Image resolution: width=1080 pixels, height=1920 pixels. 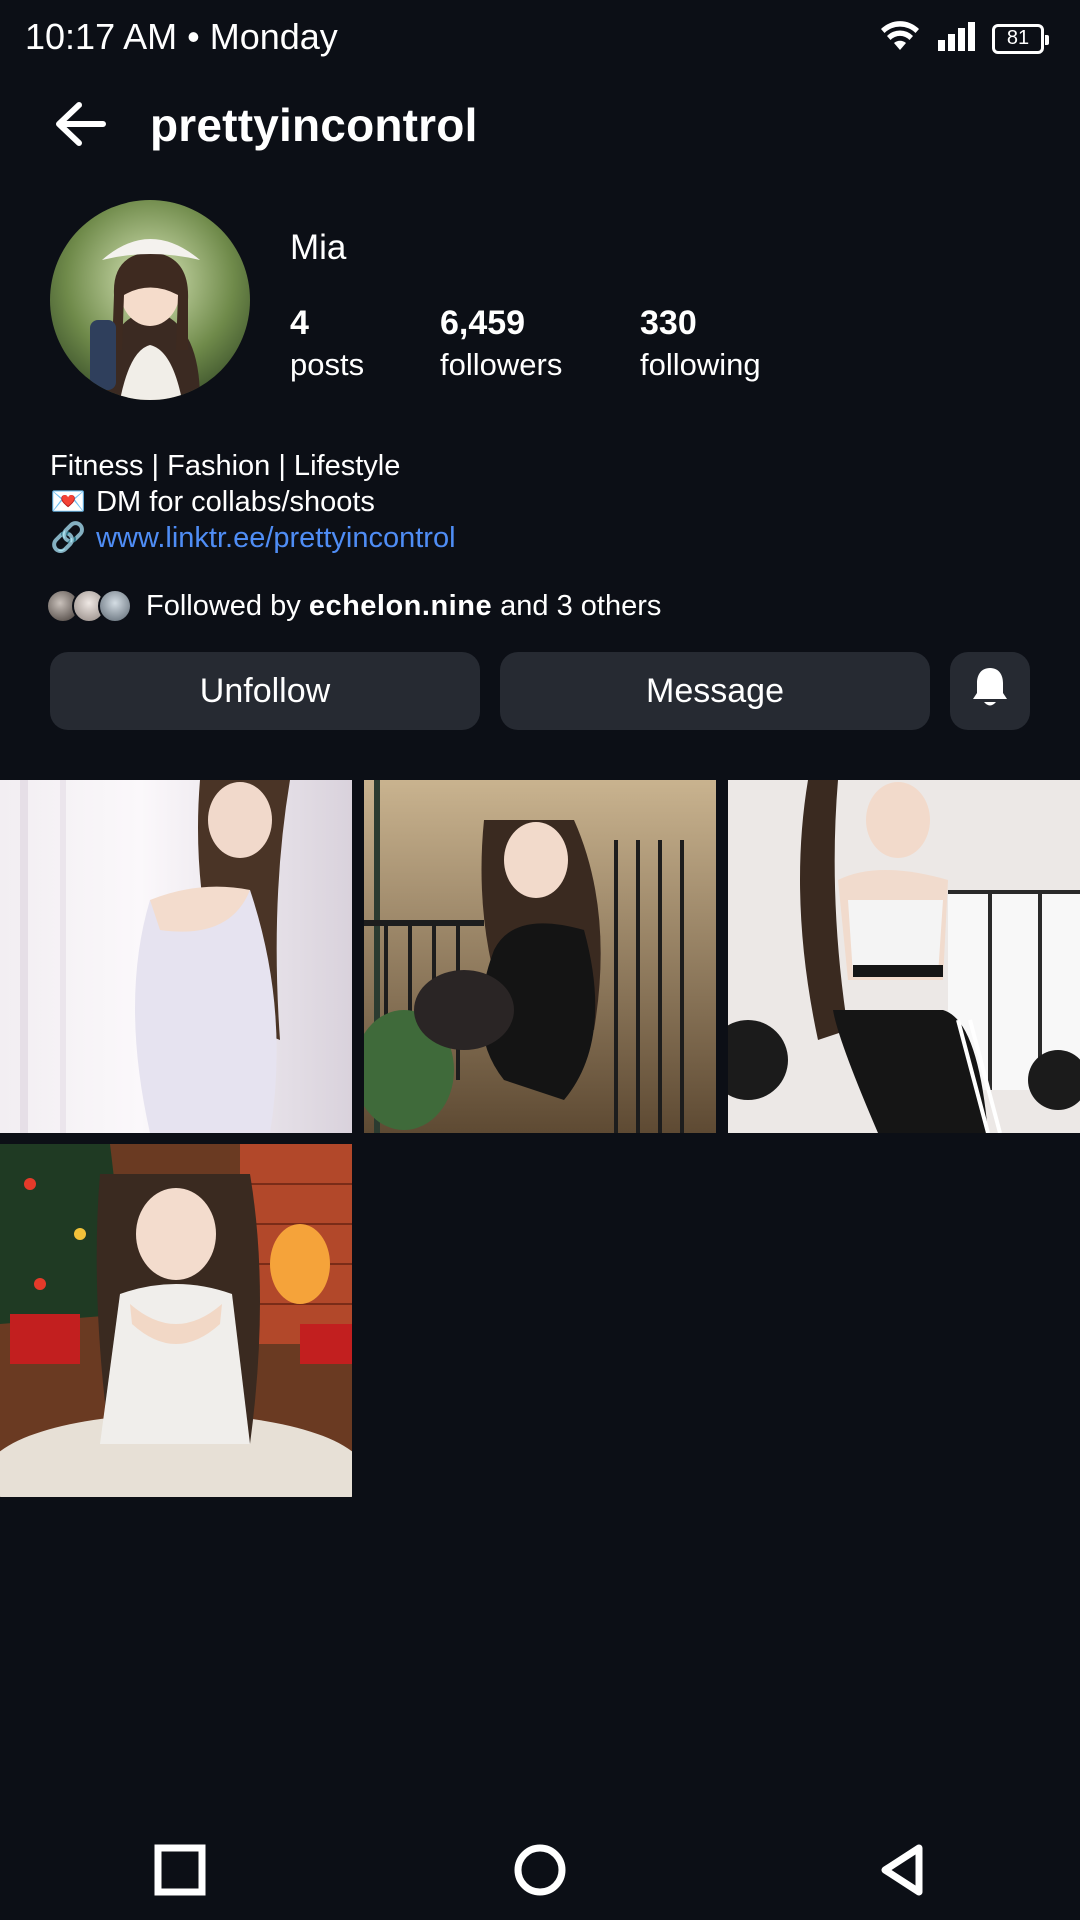 I want to click on stat-following: 330 following, so click(x=700, y=343).